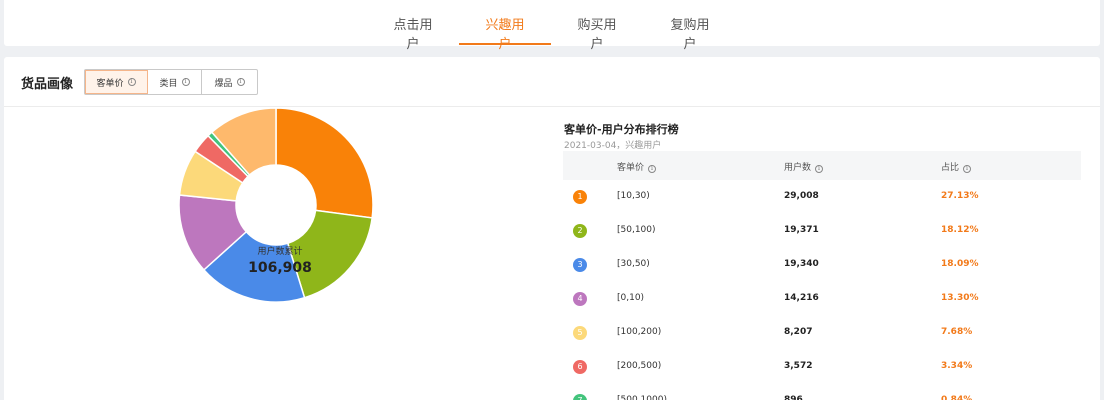  Describe the element at coordinates (580, 231) in the screenshot. I see `rank-badge: 2` at that location.